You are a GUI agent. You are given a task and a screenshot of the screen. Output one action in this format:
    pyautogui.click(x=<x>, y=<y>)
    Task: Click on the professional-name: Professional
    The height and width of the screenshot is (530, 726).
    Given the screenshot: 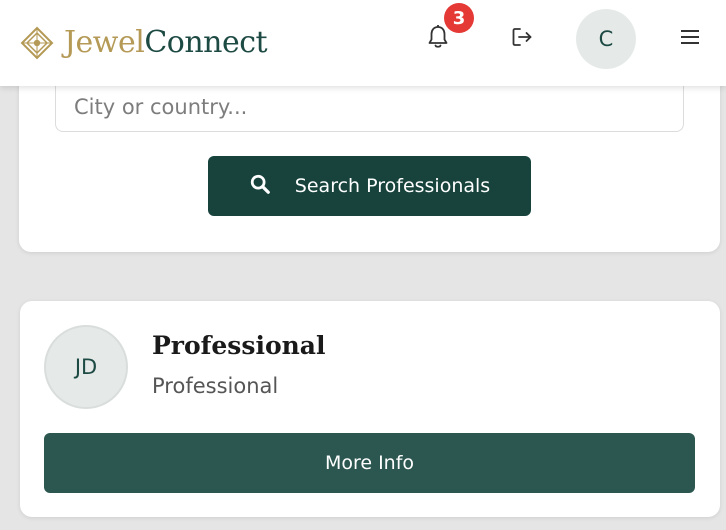 What is the action you would take?
    pyautogui.click(x=239, y=345)
    